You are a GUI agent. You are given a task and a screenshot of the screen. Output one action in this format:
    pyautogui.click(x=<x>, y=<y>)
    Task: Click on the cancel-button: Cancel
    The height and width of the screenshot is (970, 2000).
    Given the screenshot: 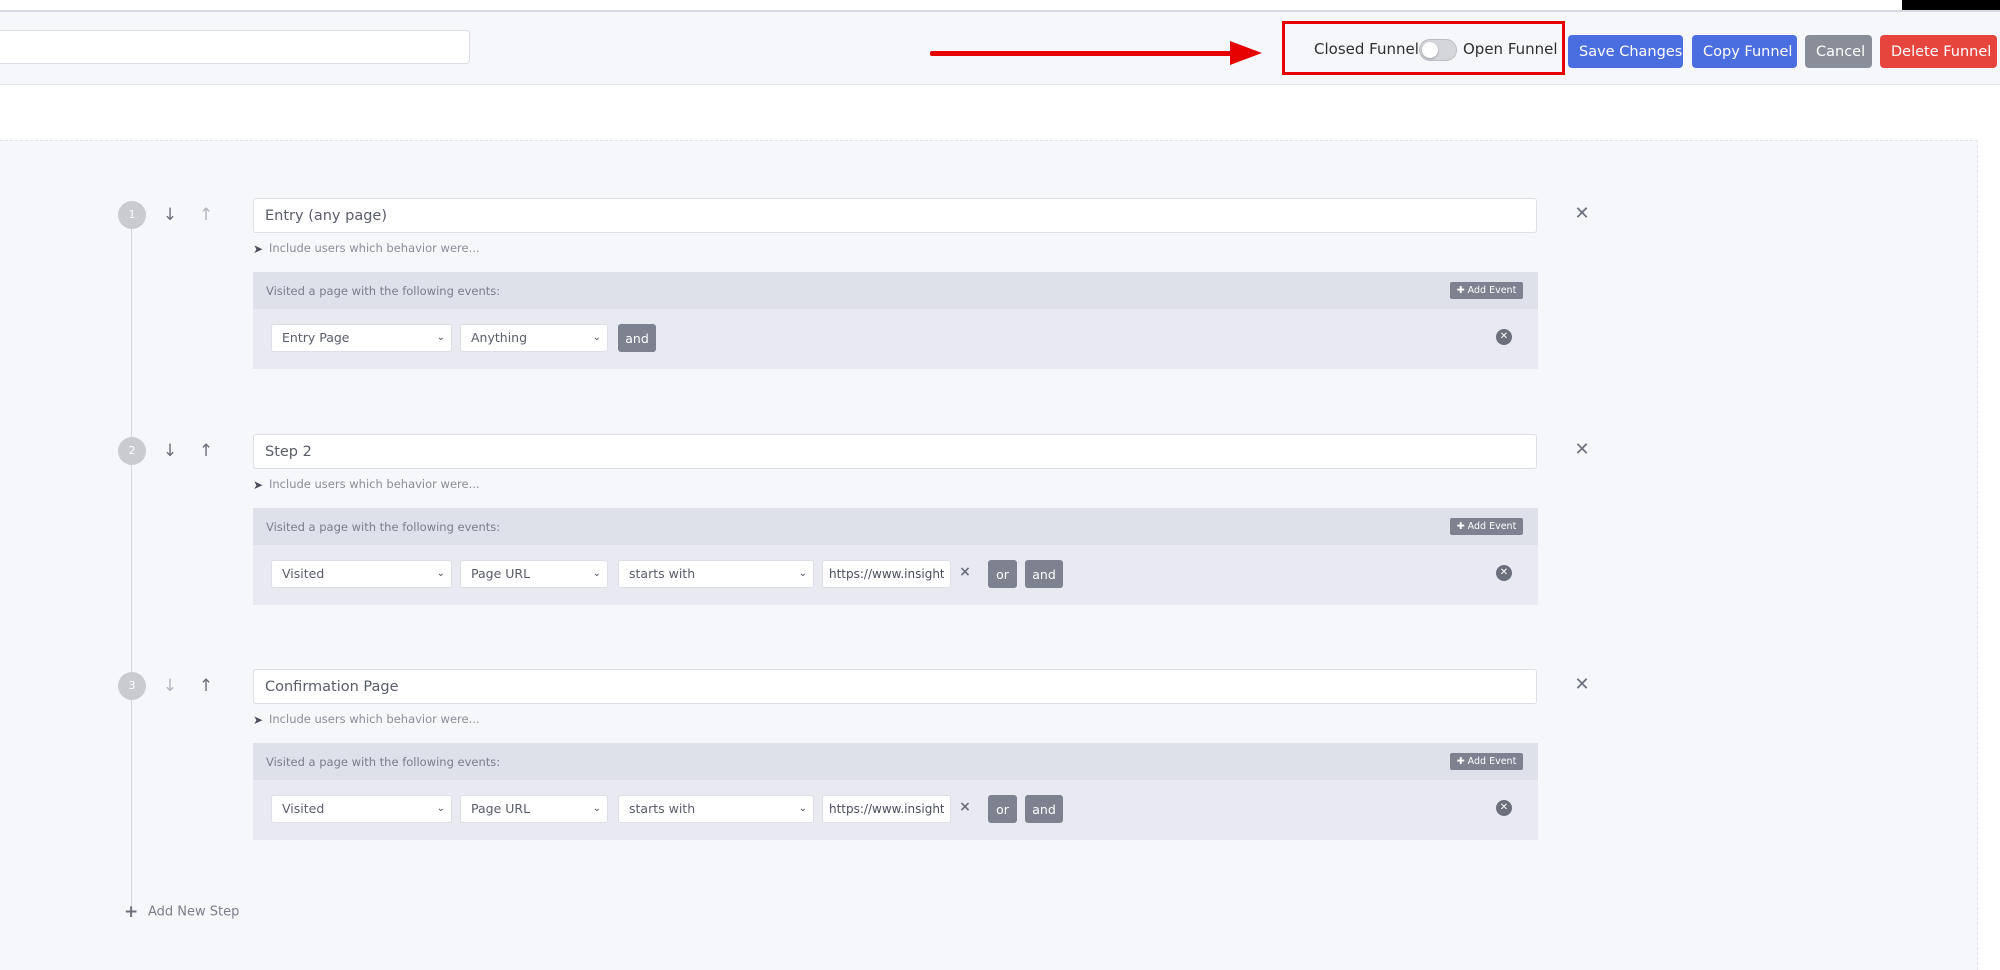 What is the action you would take?
    pyautogui.click(x=1838, y=51)
    